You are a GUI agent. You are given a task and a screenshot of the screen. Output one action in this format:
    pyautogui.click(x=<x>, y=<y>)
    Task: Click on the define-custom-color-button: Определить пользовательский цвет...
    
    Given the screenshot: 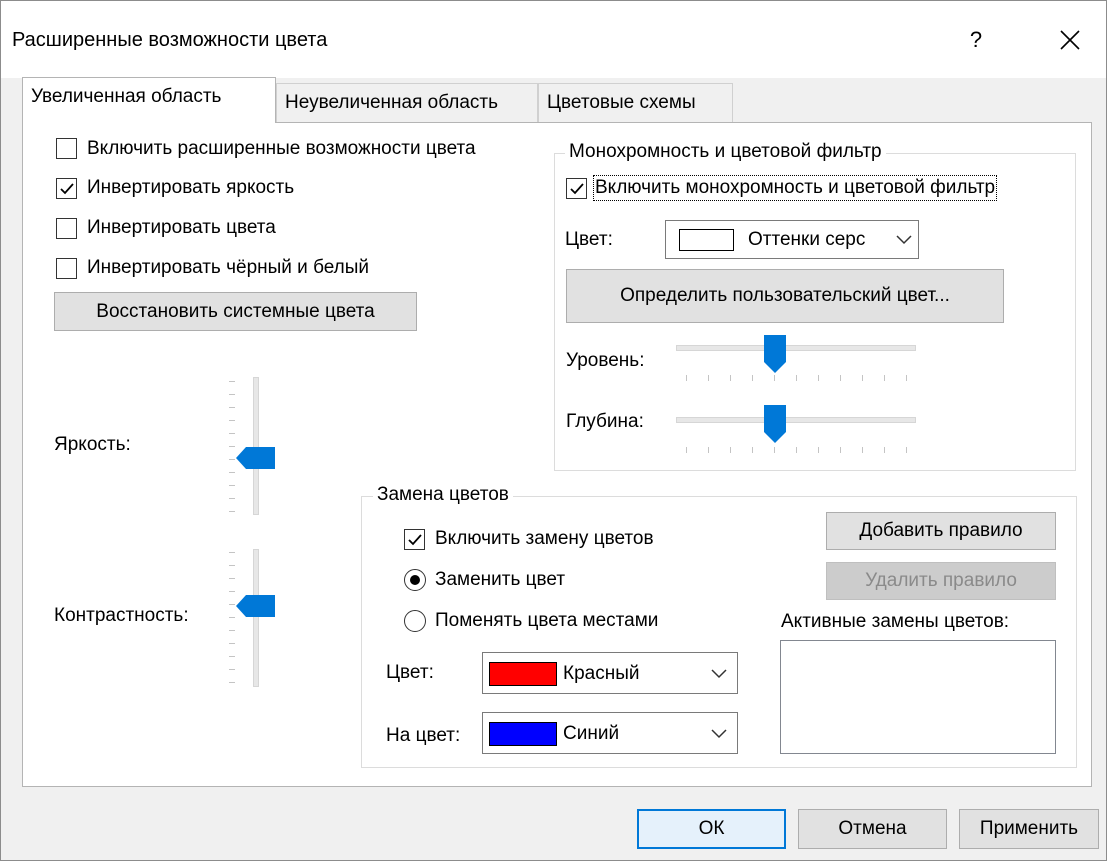 What is the action you would take?
    pyautogui.click(x=785, y=296)
    